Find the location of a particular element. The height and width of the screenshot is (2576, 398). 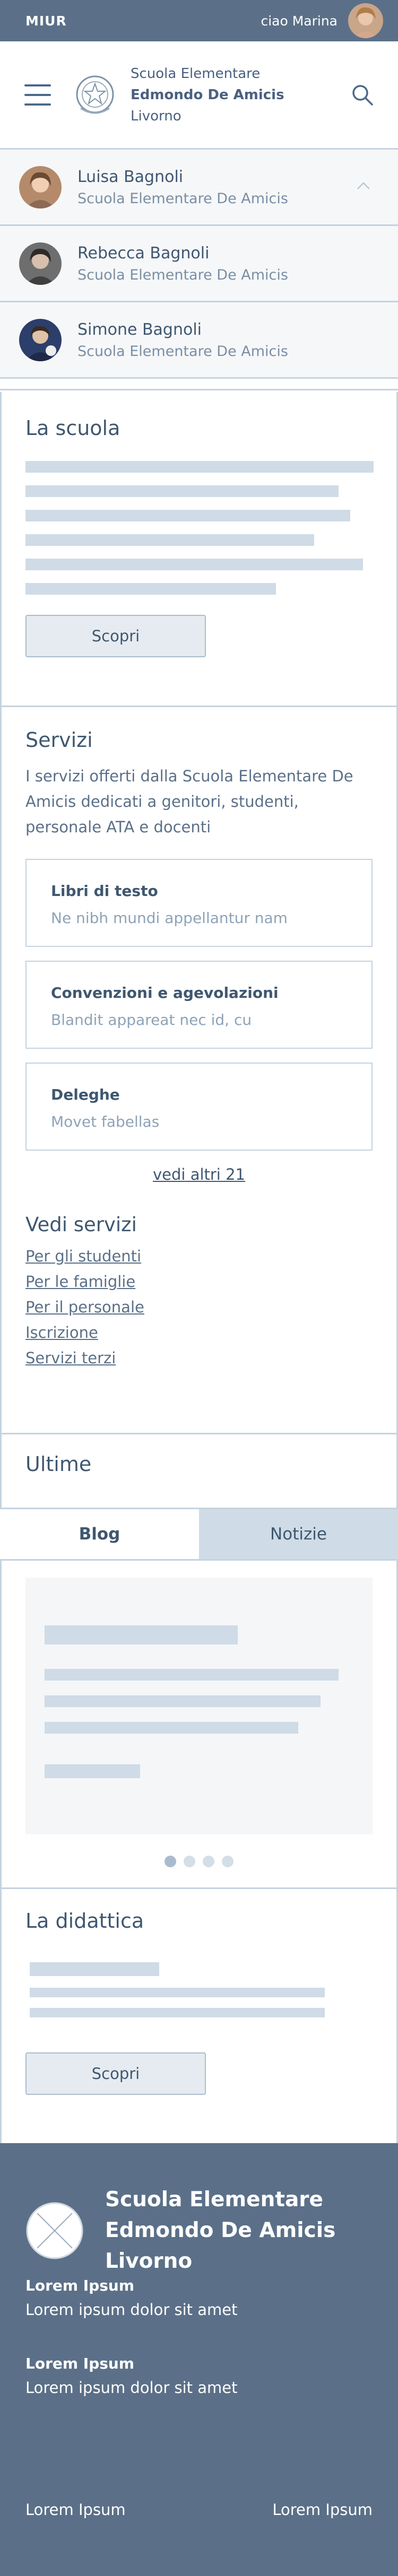

la-scuola-section: La scuola Scopri is located at coordinates (199, 550).